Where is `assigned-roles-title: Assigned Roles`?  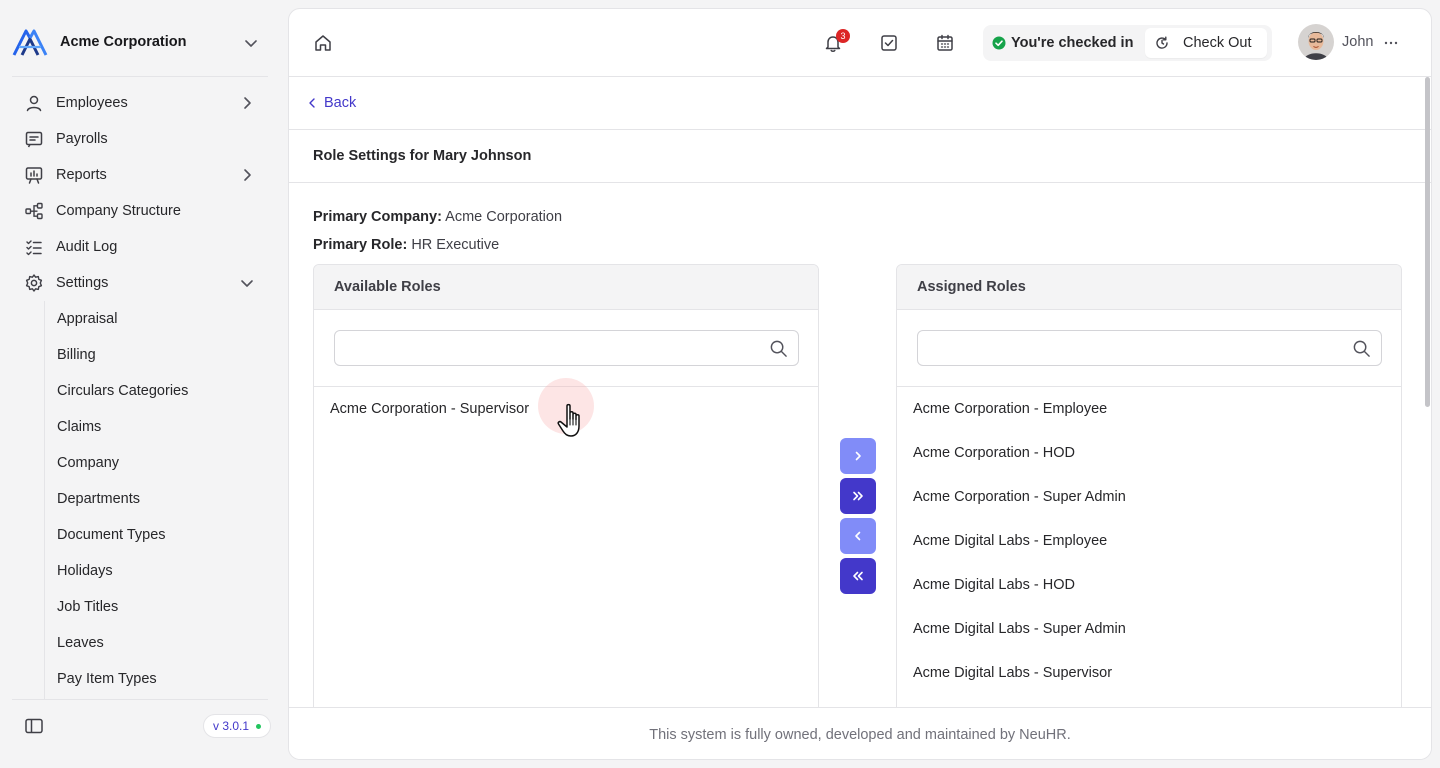 assigned-roles-title: Assigned Roles is located at coordinates (1149, 287).